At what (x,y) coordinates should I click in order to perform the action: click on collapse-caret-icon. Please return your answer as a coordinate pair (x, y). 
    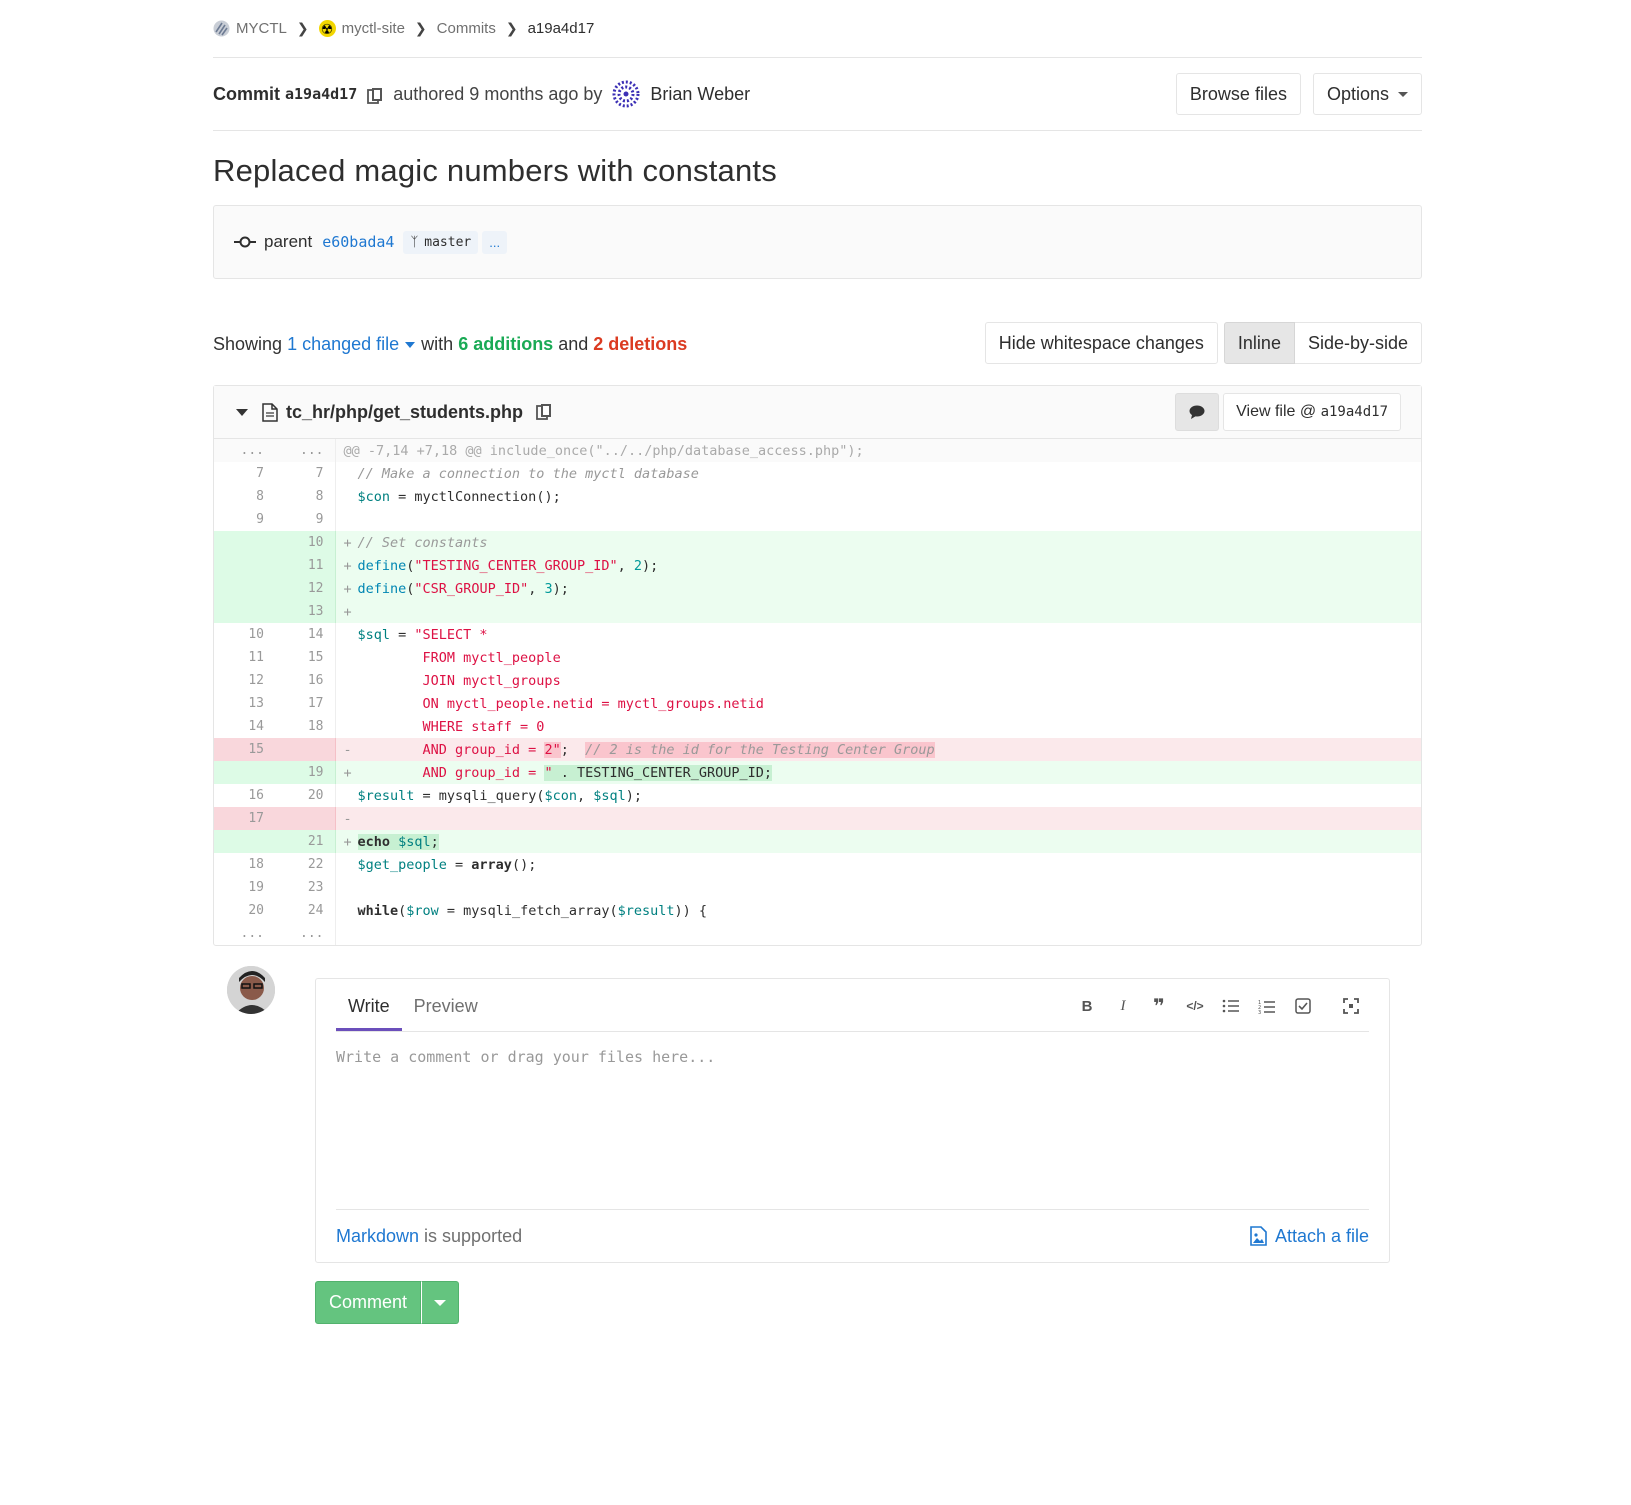
    Looking at the image, I should click on (242, 412).